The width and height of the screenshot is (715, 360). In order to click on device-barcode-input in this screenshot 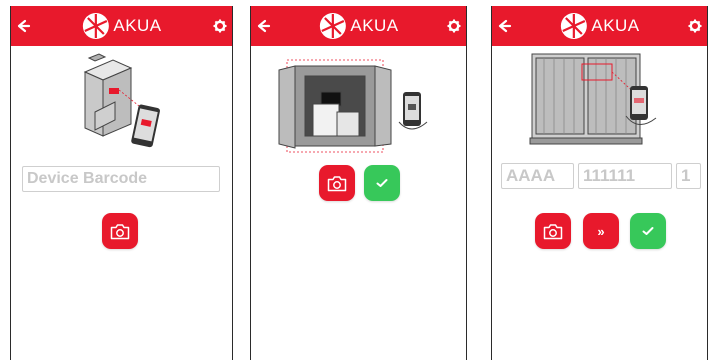, I will do `click(121, 179)`.